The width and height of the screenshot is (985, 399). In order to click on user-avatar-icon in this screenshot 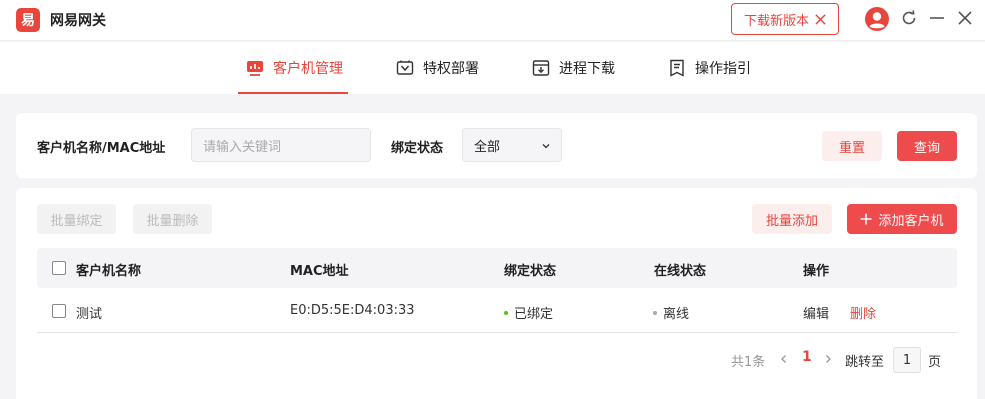, I will do `click(877, 19)`.